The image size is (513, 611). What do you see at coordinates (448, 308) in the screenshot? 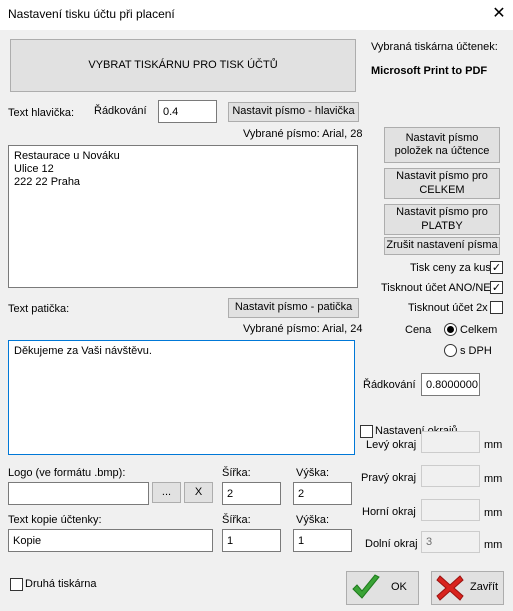
I see `print-twice-label: Tisknout účet 2x` at bounding box center [448, 308].